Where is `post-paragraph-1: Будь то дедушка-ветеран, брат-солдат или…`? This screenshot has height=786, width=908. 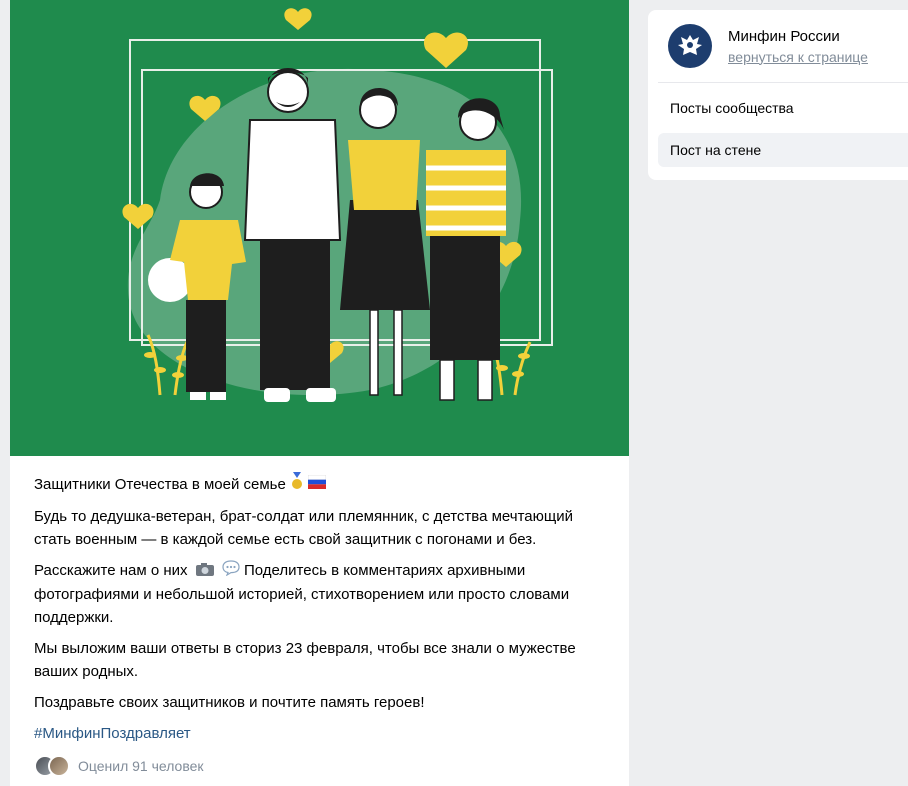 post-paragraph-1: Будь то дедушка-ветеран, брат-солдат или… is located at coordinates (303, 528).